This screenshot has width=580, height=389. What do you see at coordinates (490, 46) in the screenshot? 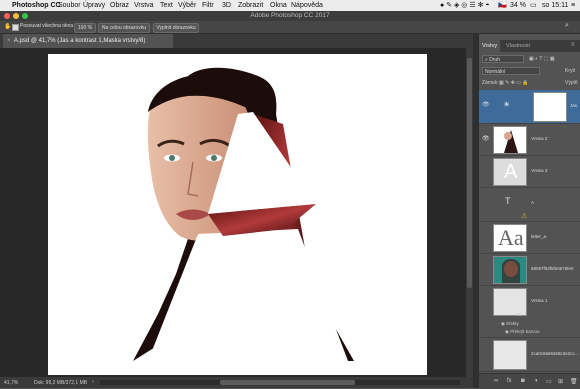
I see `tab-layers: Vrstvy` at bounding box center [490, 46].